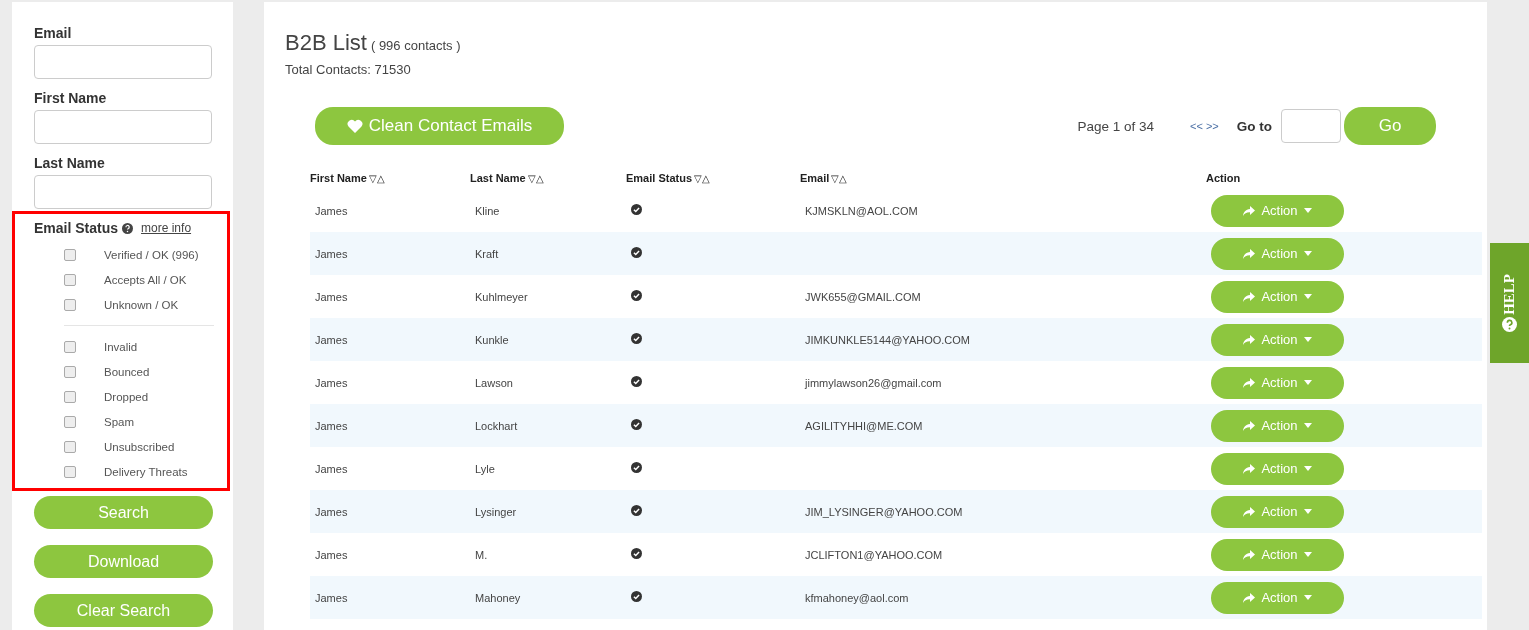 The image size is (1529, 630). What do you see at coordinates (145, 279) in the screenshot?
I see `checkbox-label: Accepts All / OK` at bounding box center [145, 279].